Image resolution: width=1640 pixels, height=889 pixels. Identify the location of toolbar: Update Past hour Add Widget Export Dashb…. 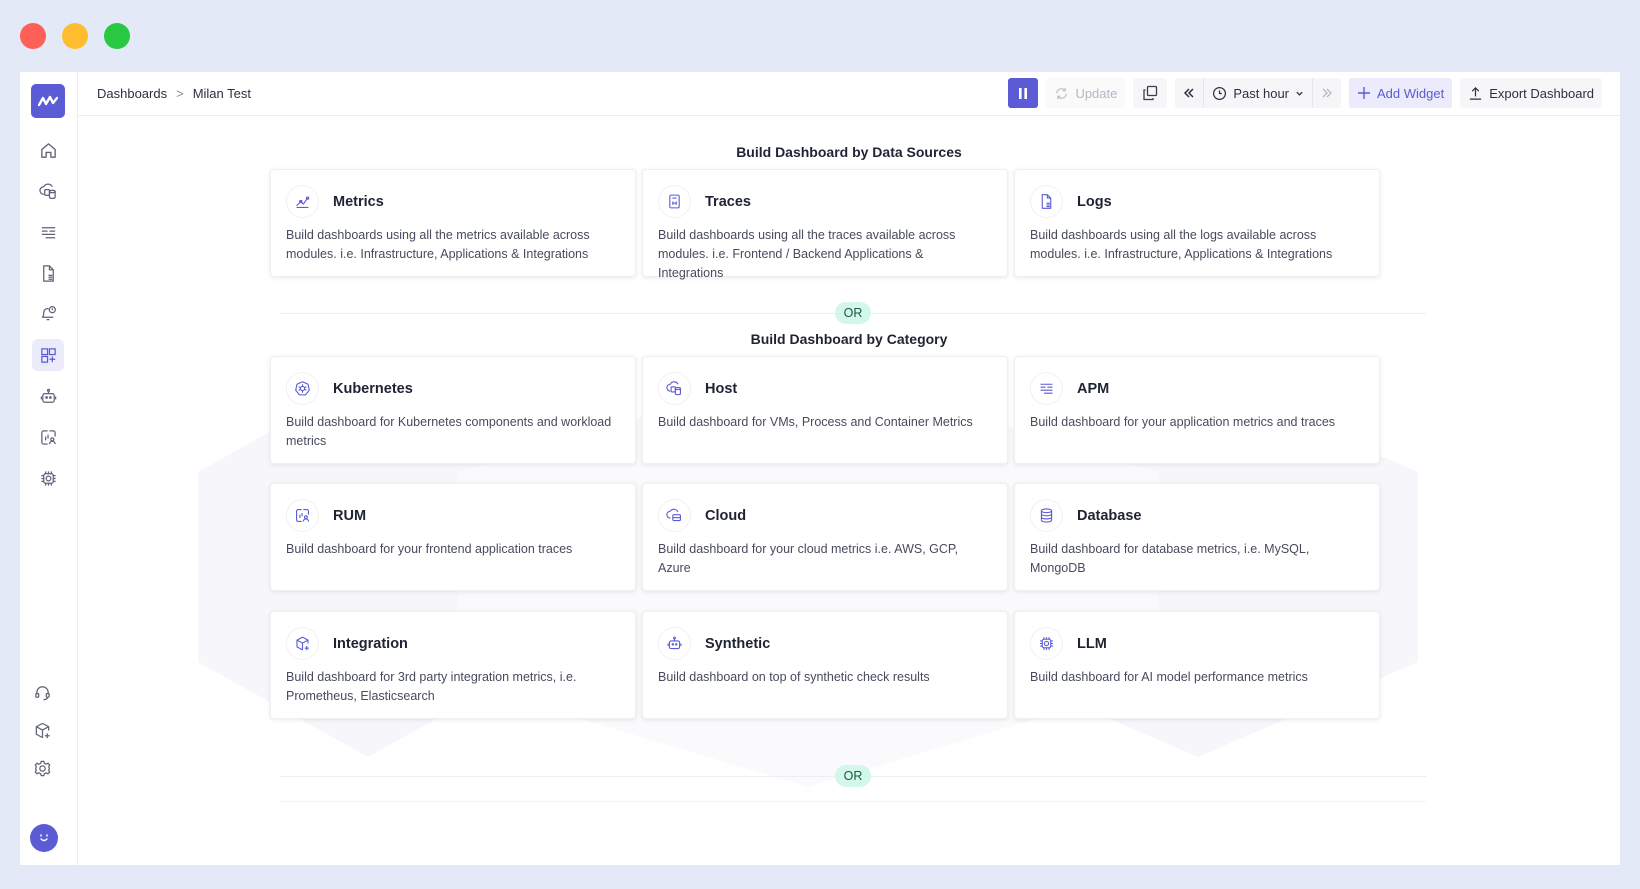
(1305, 93).